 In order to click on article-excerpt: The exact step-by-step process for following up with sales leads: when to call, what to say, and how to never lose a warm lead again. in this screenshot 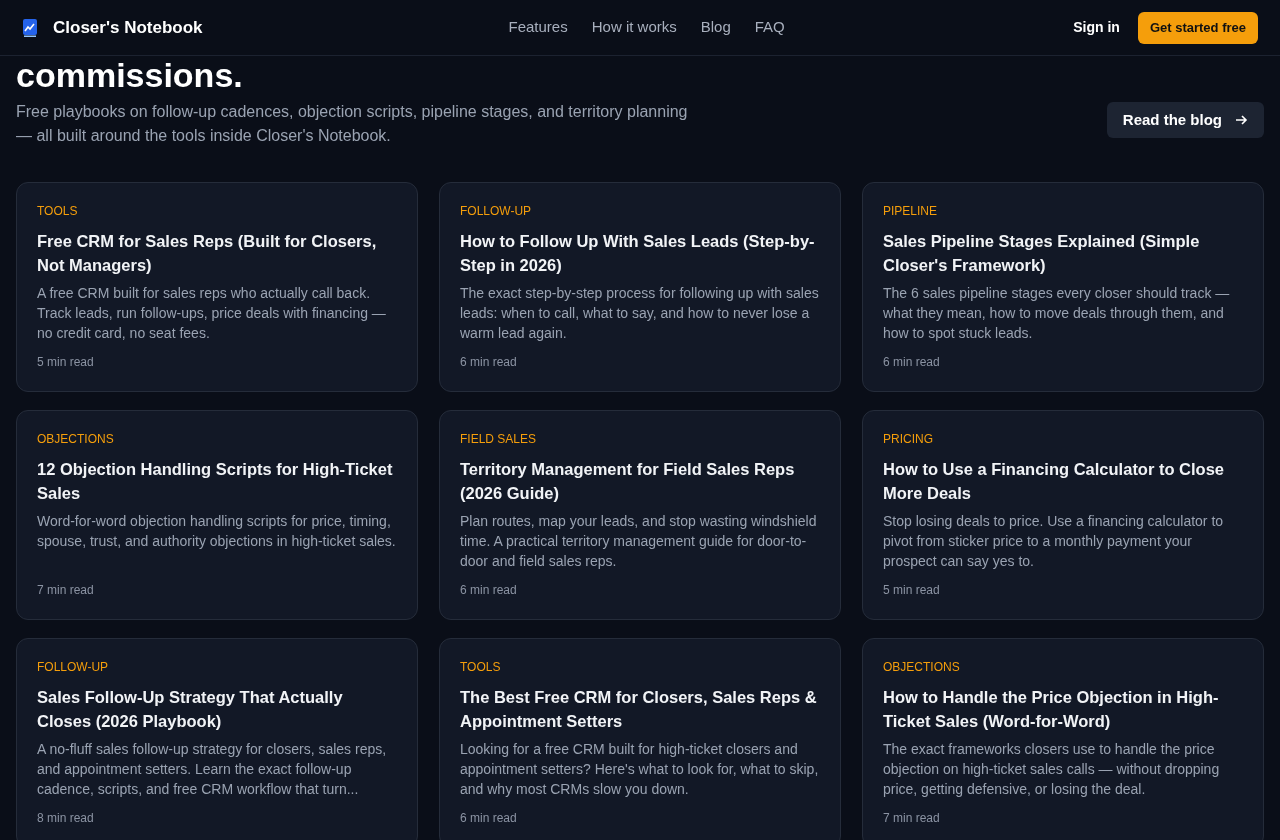, I will do `click(640, 313)`.